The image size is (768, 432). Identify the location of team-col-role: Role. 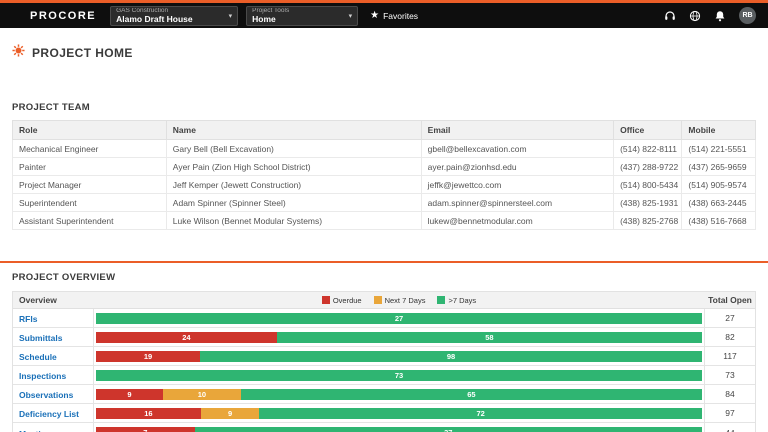
(89, 130).